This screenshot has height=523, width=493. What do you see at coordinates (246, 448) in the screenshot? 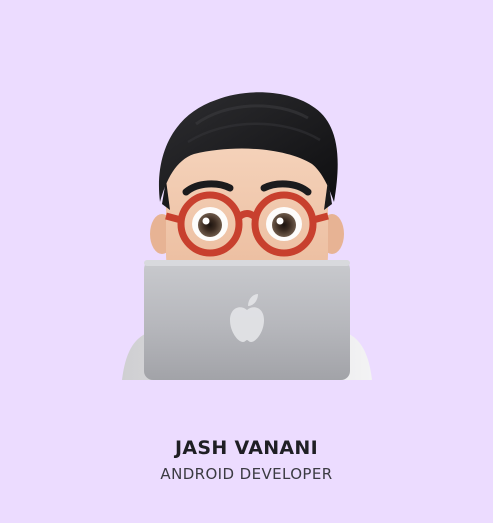
I see `profile-name: JASH VANANI` at bounding box center [246, 448].